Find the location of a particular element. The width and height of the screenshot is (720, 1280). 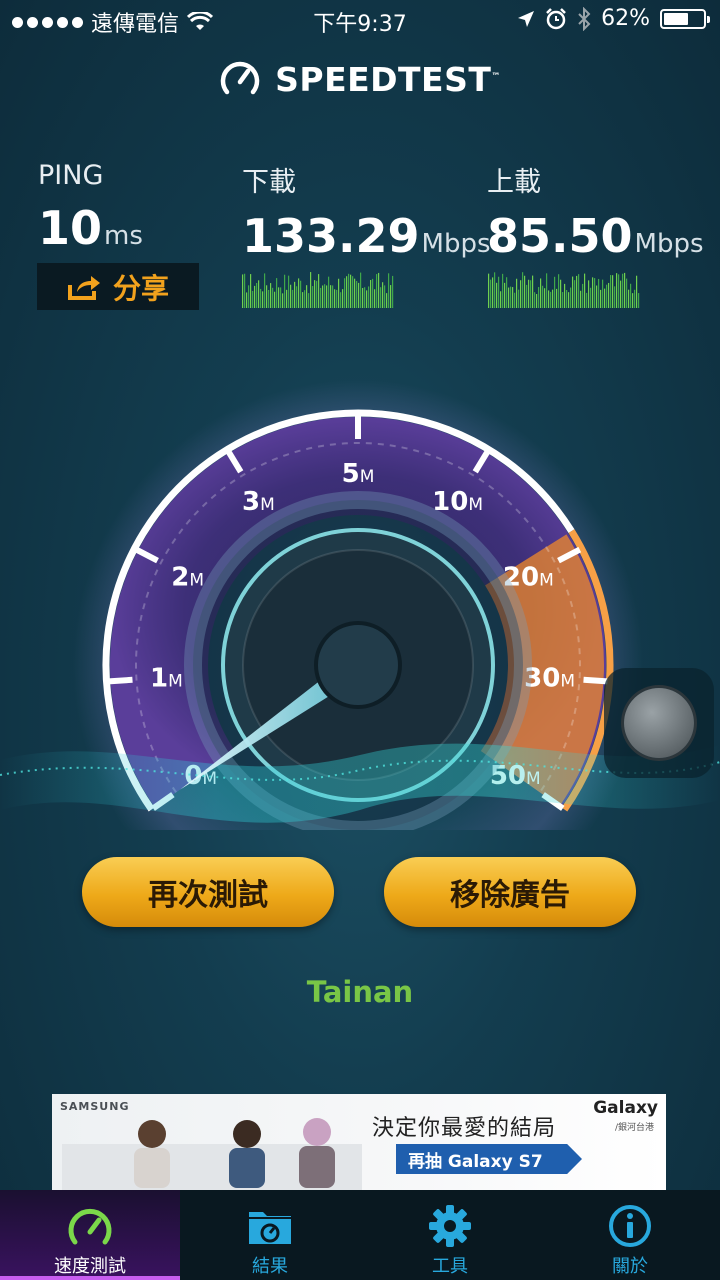

tab-results-label: 結果 is located at coordinates (270, 1266).